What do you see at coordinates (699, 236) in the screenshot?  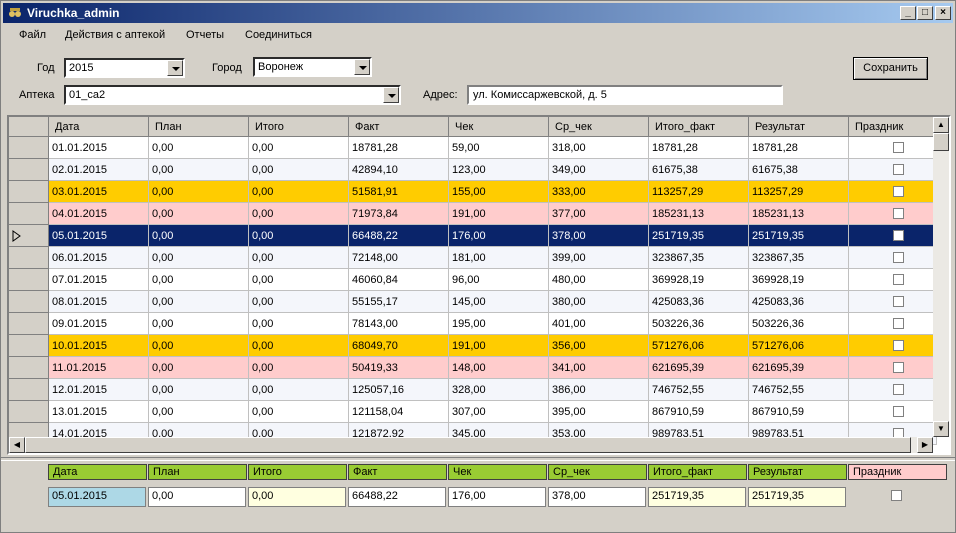 I see `cell-total-fact: 251719,35` at bounding box center [699, 236].